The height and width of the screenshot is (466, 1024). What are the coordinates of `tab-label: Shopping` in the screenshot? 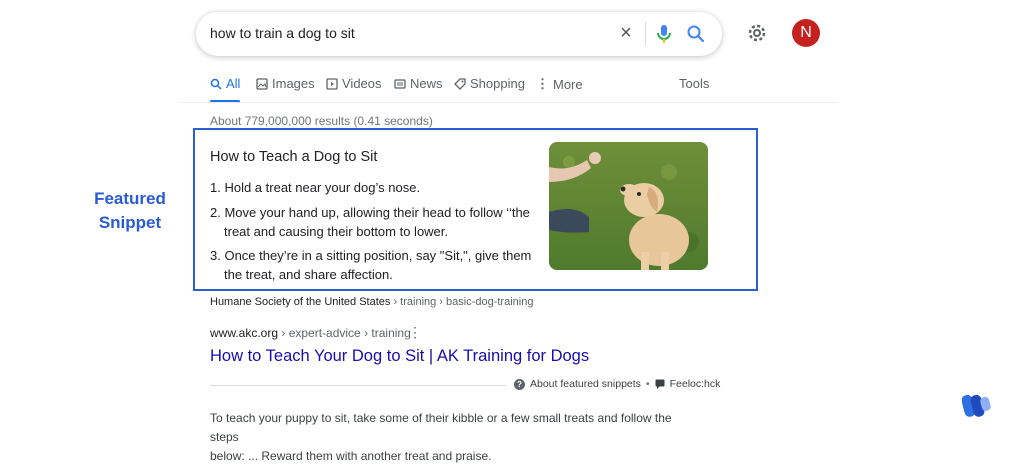 It's located at (497, 83).